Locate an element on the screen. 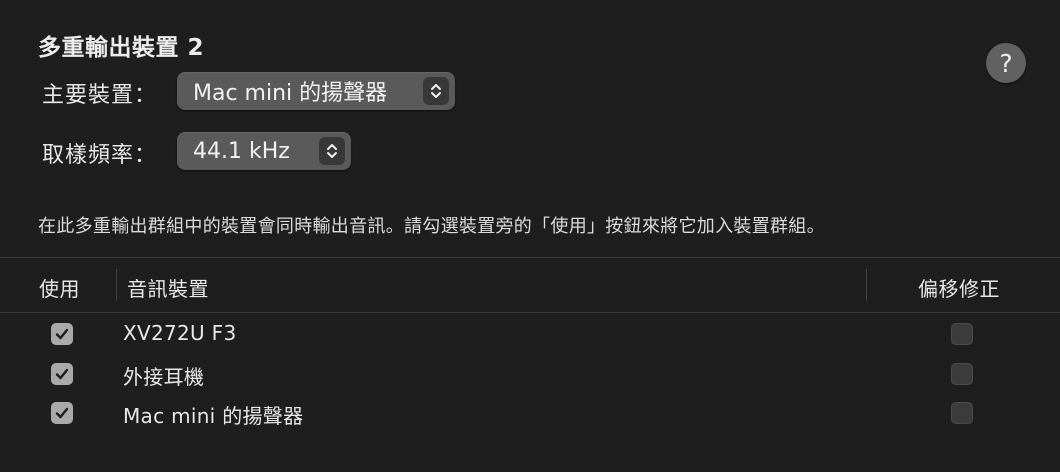 The height and width of the screenshot is (472, 1060). help-icon: ? is located at coordinates (1006, 63).